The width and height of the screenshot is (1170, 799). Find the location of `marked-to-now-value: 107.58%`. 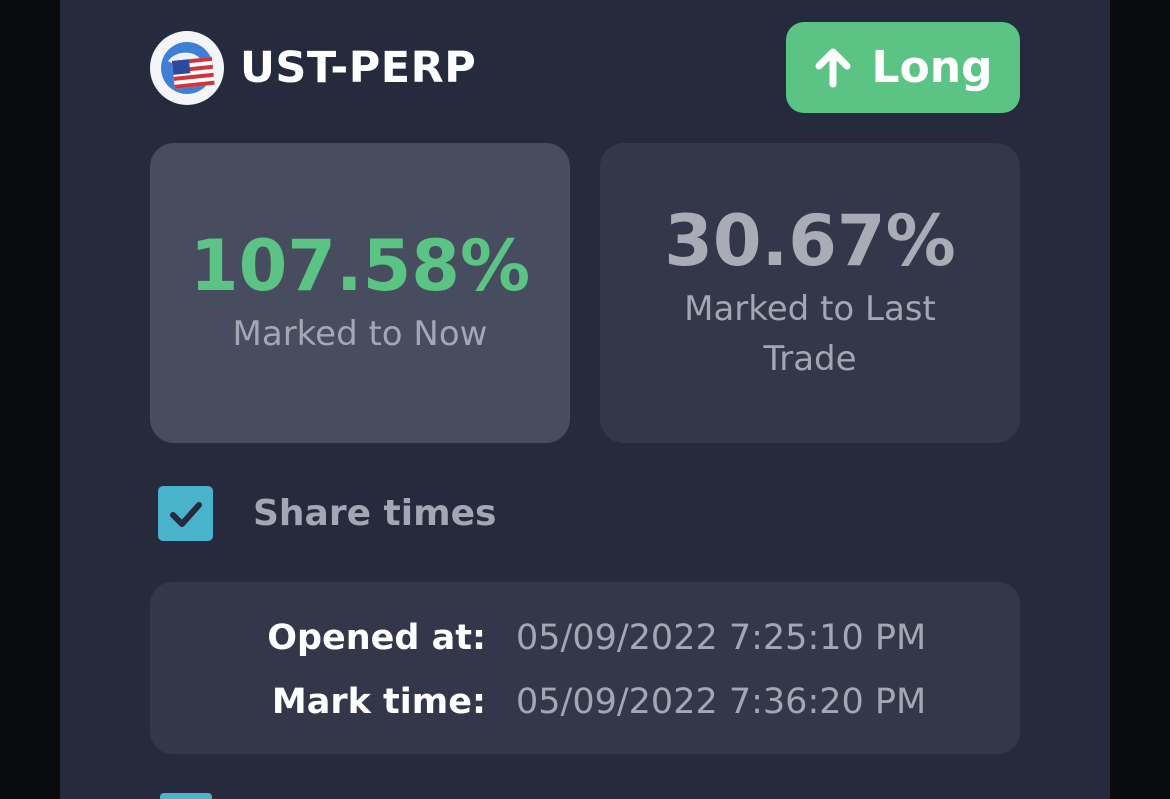

marked-to-now-value: 107.58% is located at coordinates (360, 265).